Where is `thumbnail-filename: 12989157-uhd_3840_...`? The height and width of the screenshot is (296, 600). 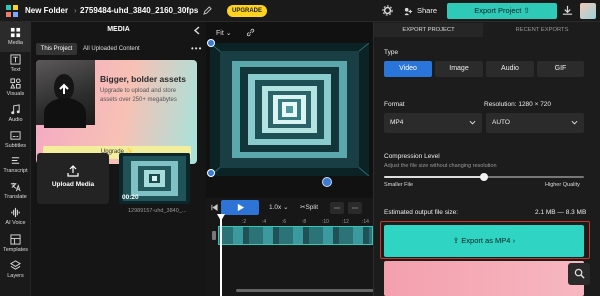 thumbnail-filename: 12989157-uhd_3840_... is located at coordinates (157, 211).